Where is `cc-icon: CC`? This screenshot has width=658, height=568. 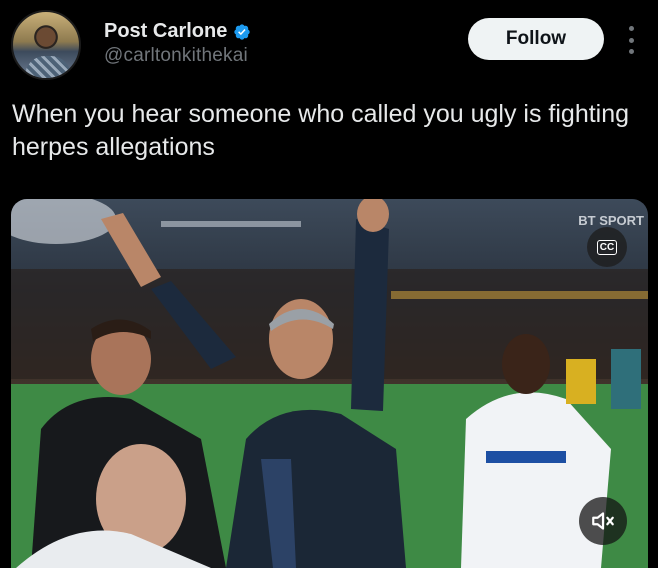 cc-icon: CC is located at coordinates (607, 247).